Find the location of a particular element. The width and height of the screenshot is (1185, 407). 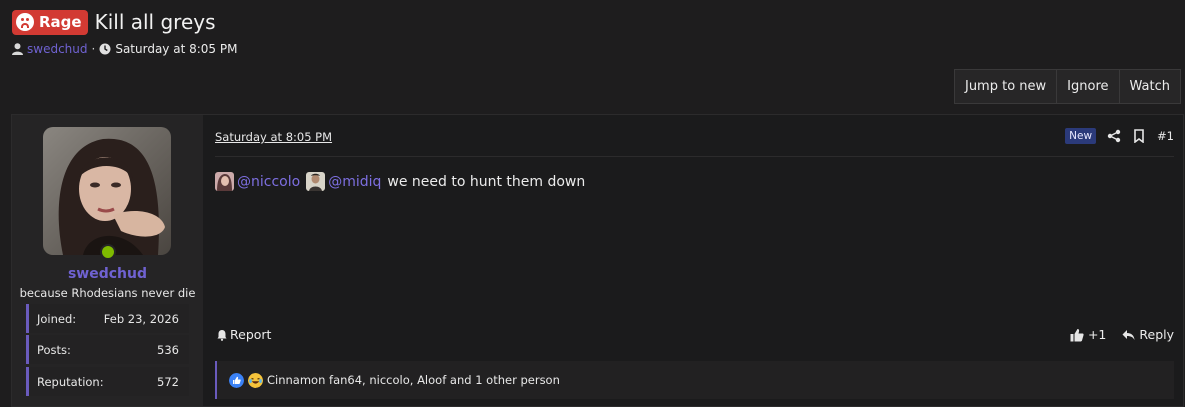

thread-meta: swedchud · Saturday at 8:05 PM is located at coordinates (124, 49).